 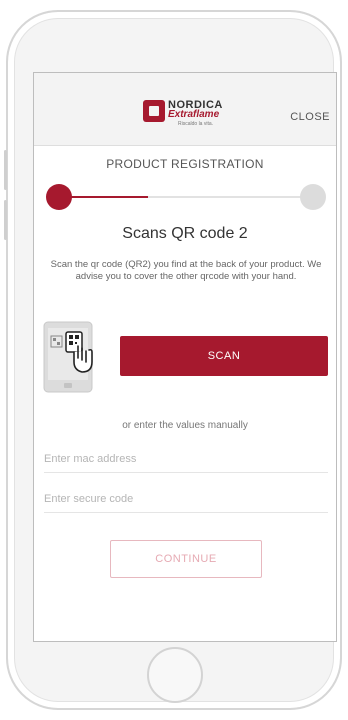 I want to click on manual-entry-hint: or enter the values manually, so click(x=185, y=425).